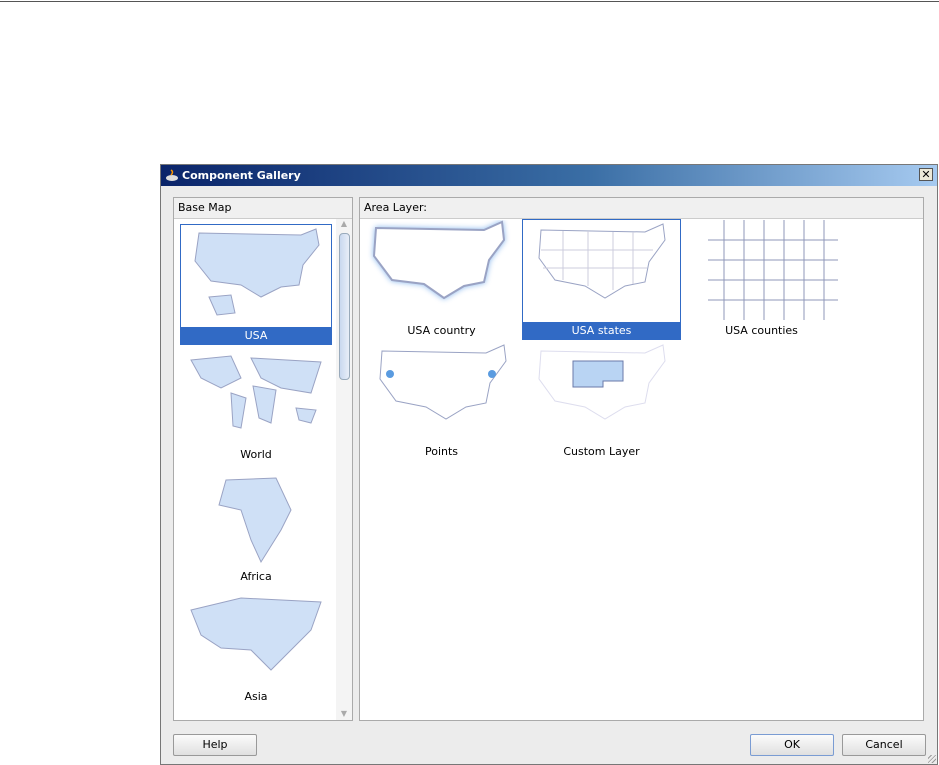  I want to click on usa-map-icon, so click(257, 272).